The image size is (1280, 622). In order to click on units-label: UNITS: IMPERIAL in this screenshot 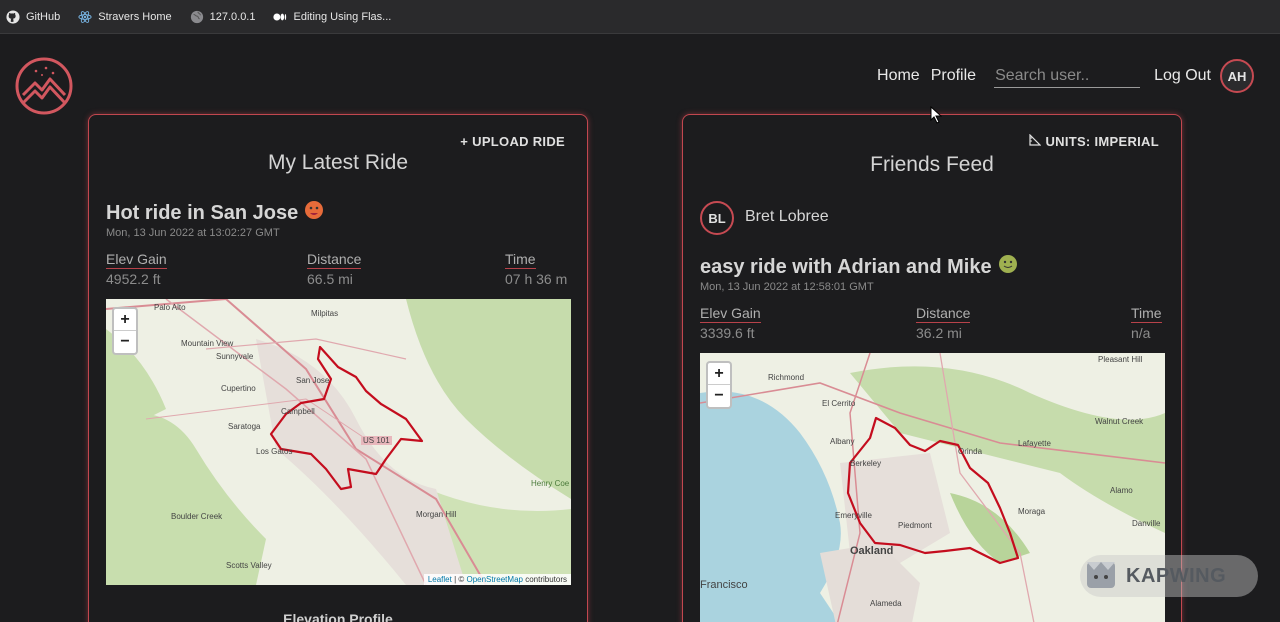, I will do `click(1102, 141)`.